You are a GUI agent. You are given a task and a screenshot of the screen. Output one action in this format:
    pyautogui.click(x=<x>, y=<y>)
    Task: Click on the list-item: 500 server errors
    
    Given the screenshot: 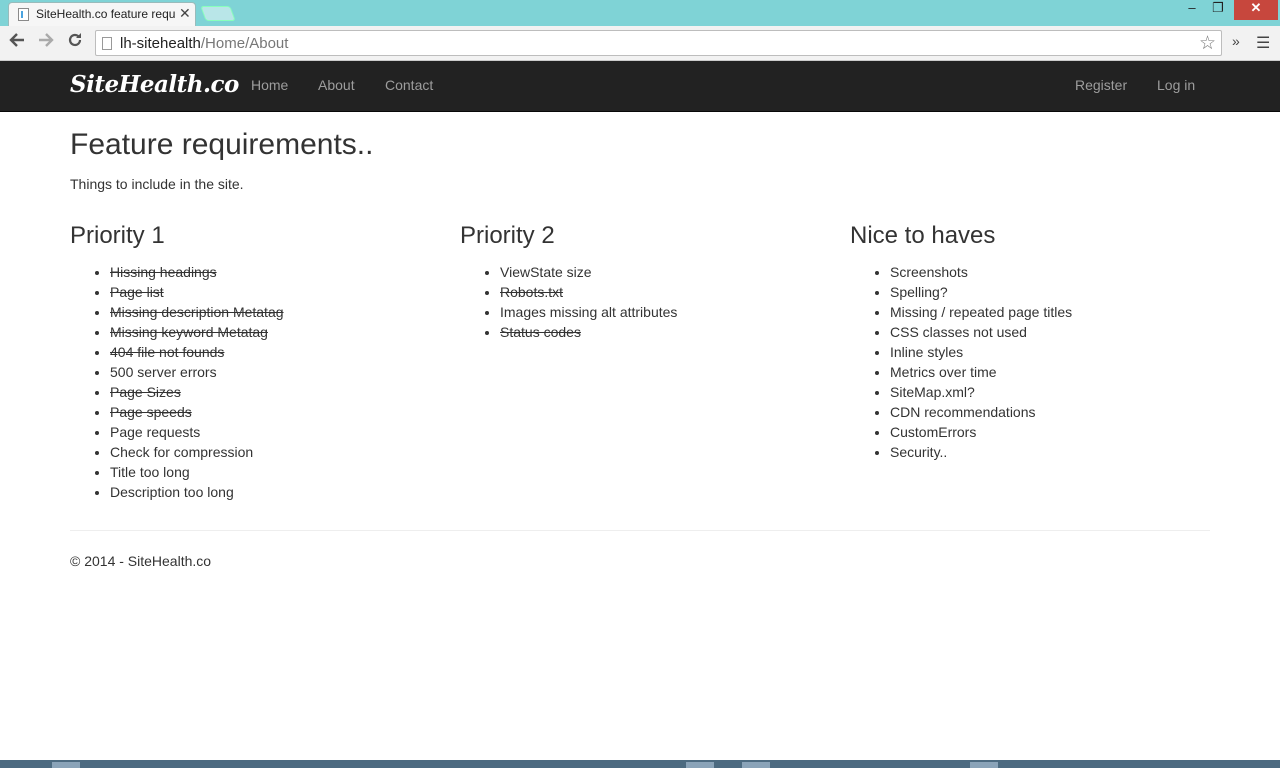 What is the action you would take?
    pyautogui.click(x=270, y=372)
    